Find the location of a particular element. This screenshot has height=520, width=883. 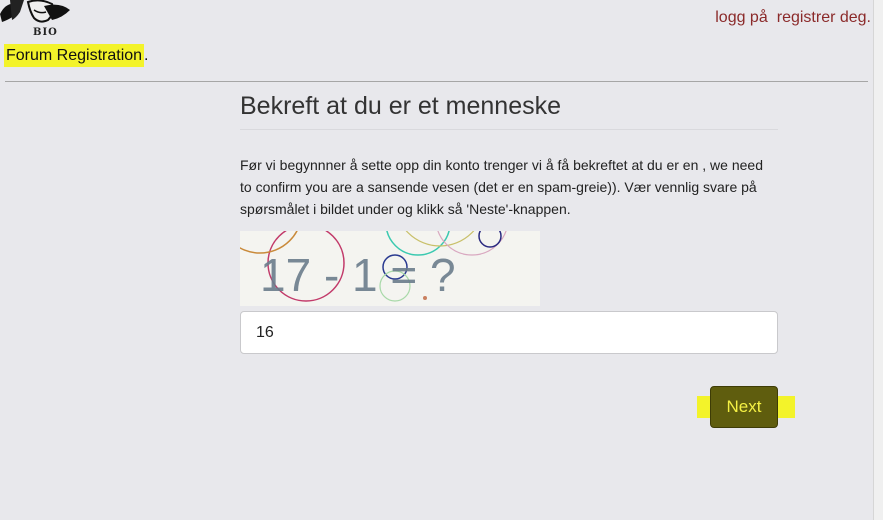

logo-text: BIO is located at coordinates (45, 32).